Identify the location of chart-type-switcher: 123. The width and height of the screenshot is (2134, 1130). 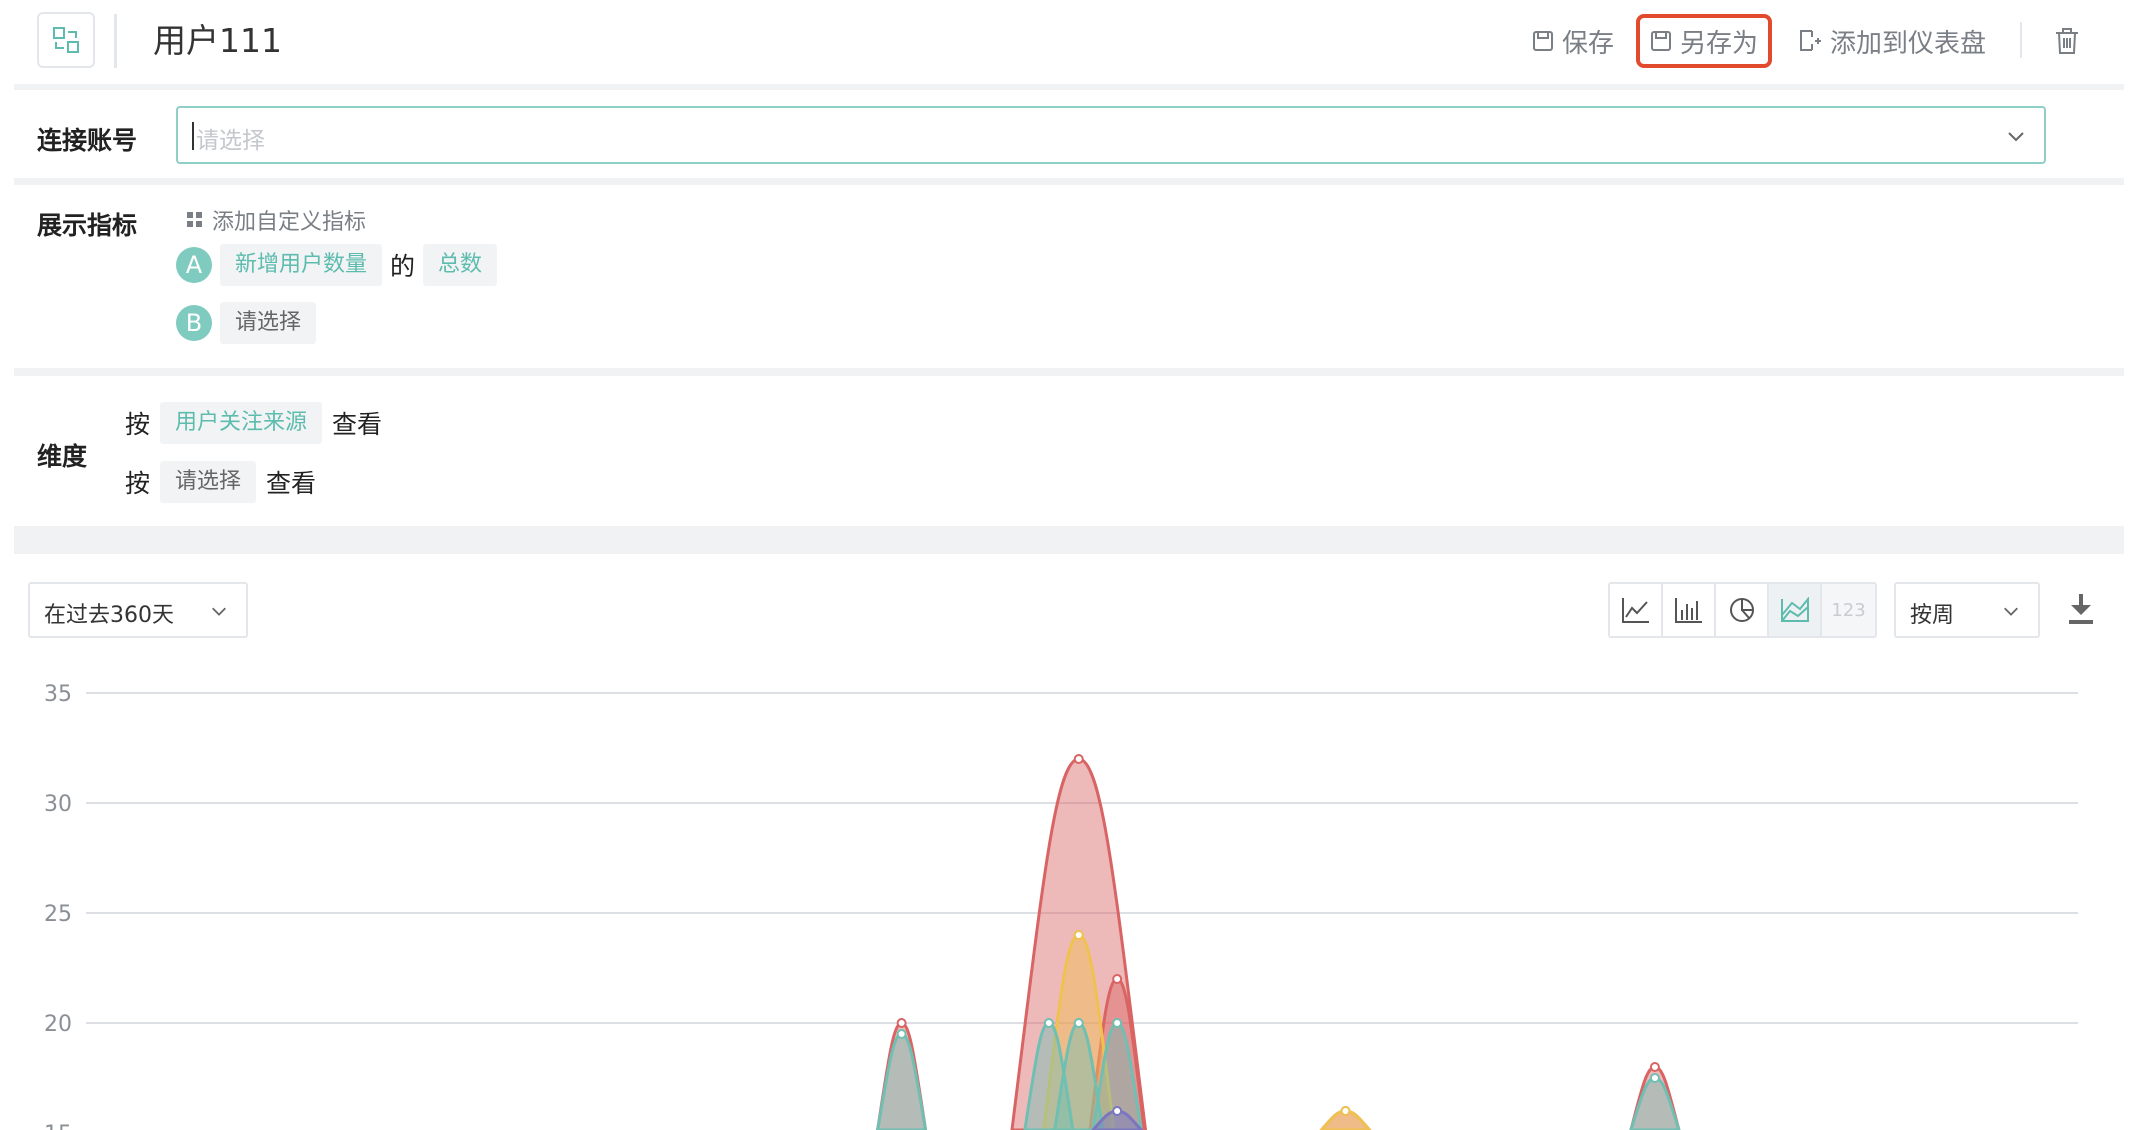
(1742, 610).